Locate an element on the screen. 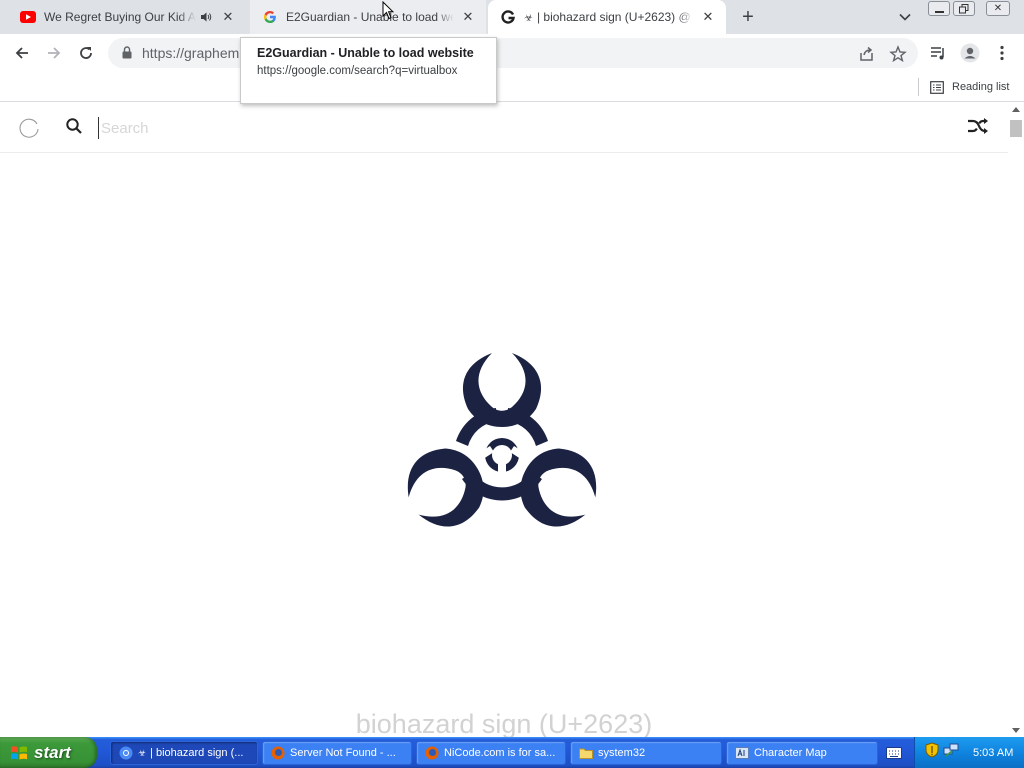  tab-graphemica: ☣ | biohazard sign (U+2623) @ Gr ✕ is located at coordinates (607, 17).